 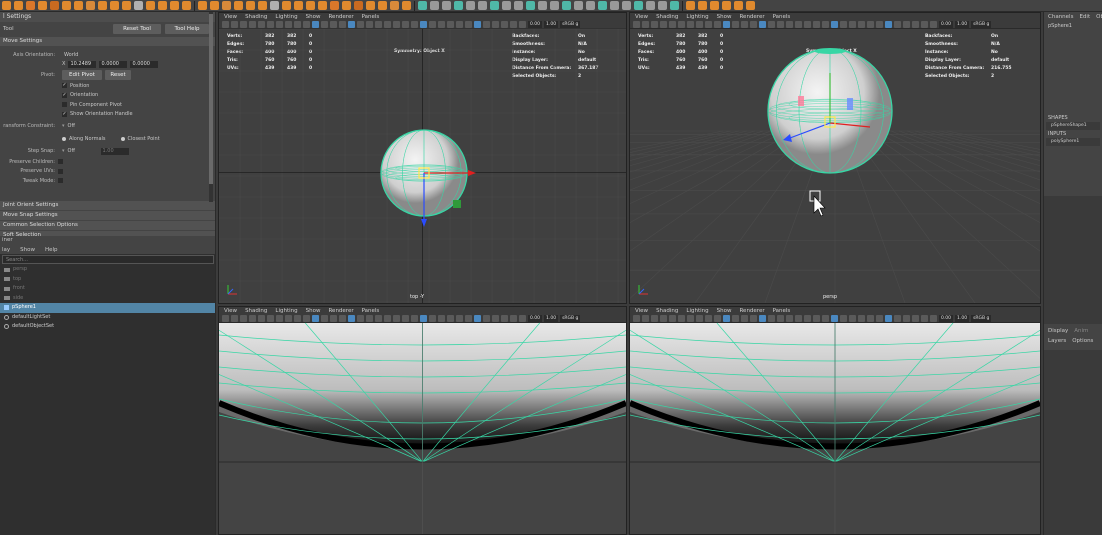 I want to click on shelf-tool-13-icon, so click(x=566, y=5).